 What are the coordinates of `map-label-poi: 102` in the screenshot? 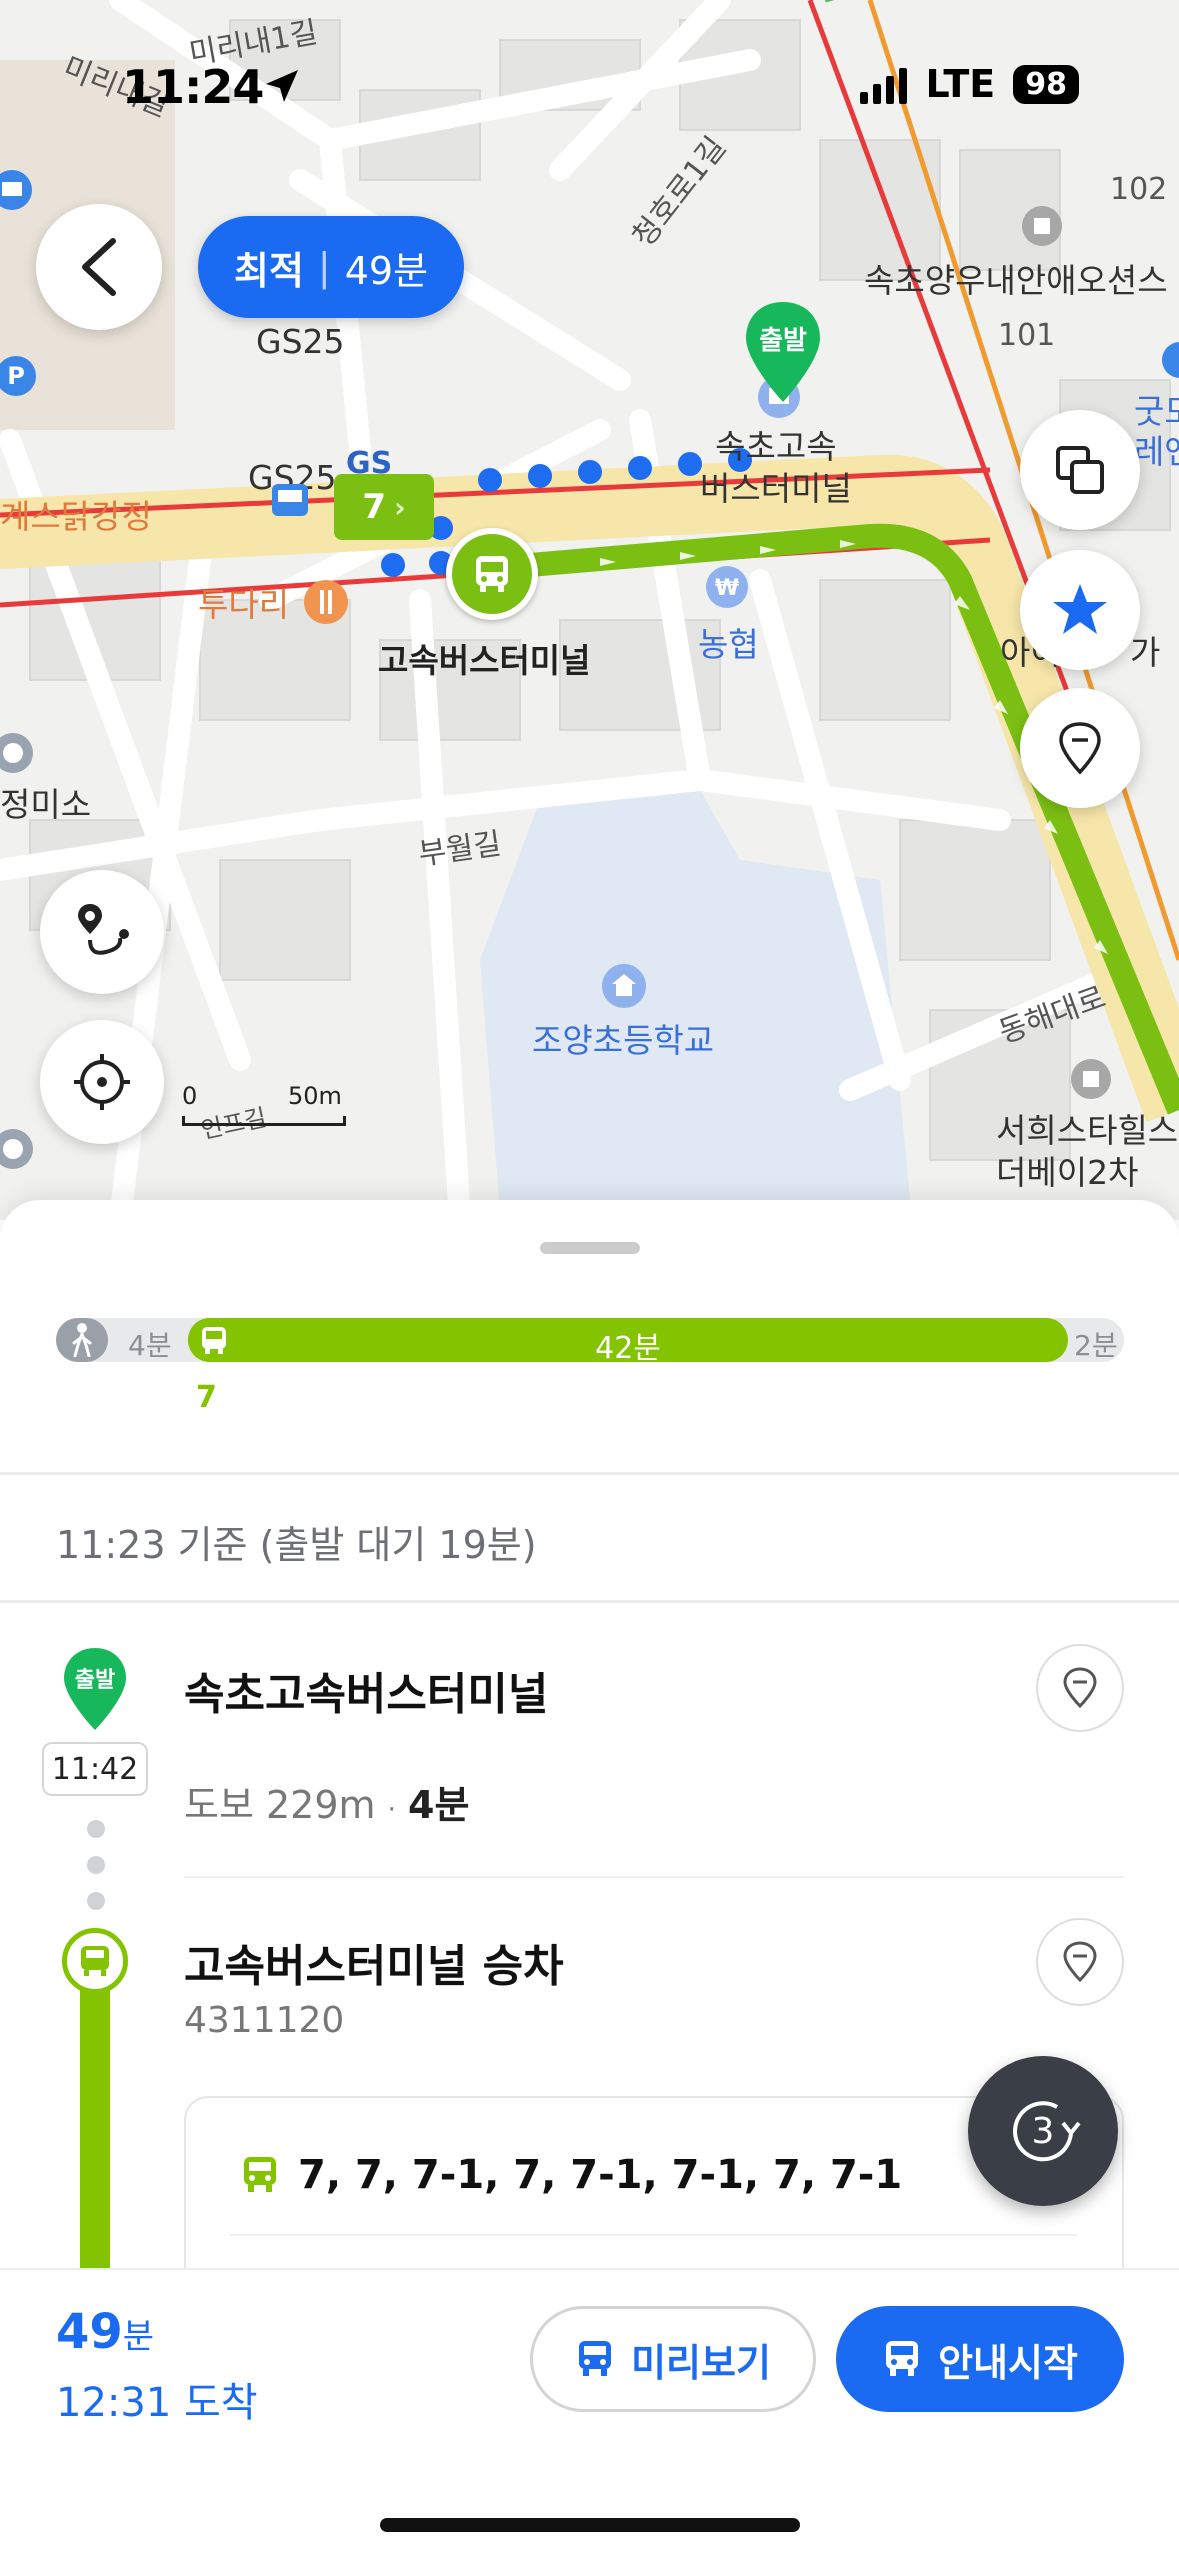 It's located at (1139, 189).